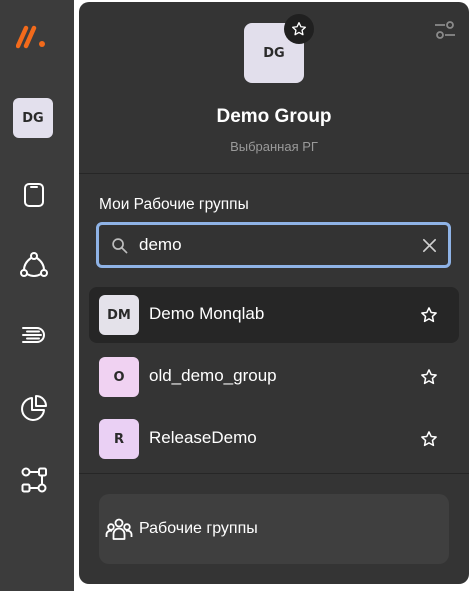 This screenshot has height=591, width=472. Describe the element at coordinates (119, 439) in the screenshot. I see `group-avatar: R` at that location.